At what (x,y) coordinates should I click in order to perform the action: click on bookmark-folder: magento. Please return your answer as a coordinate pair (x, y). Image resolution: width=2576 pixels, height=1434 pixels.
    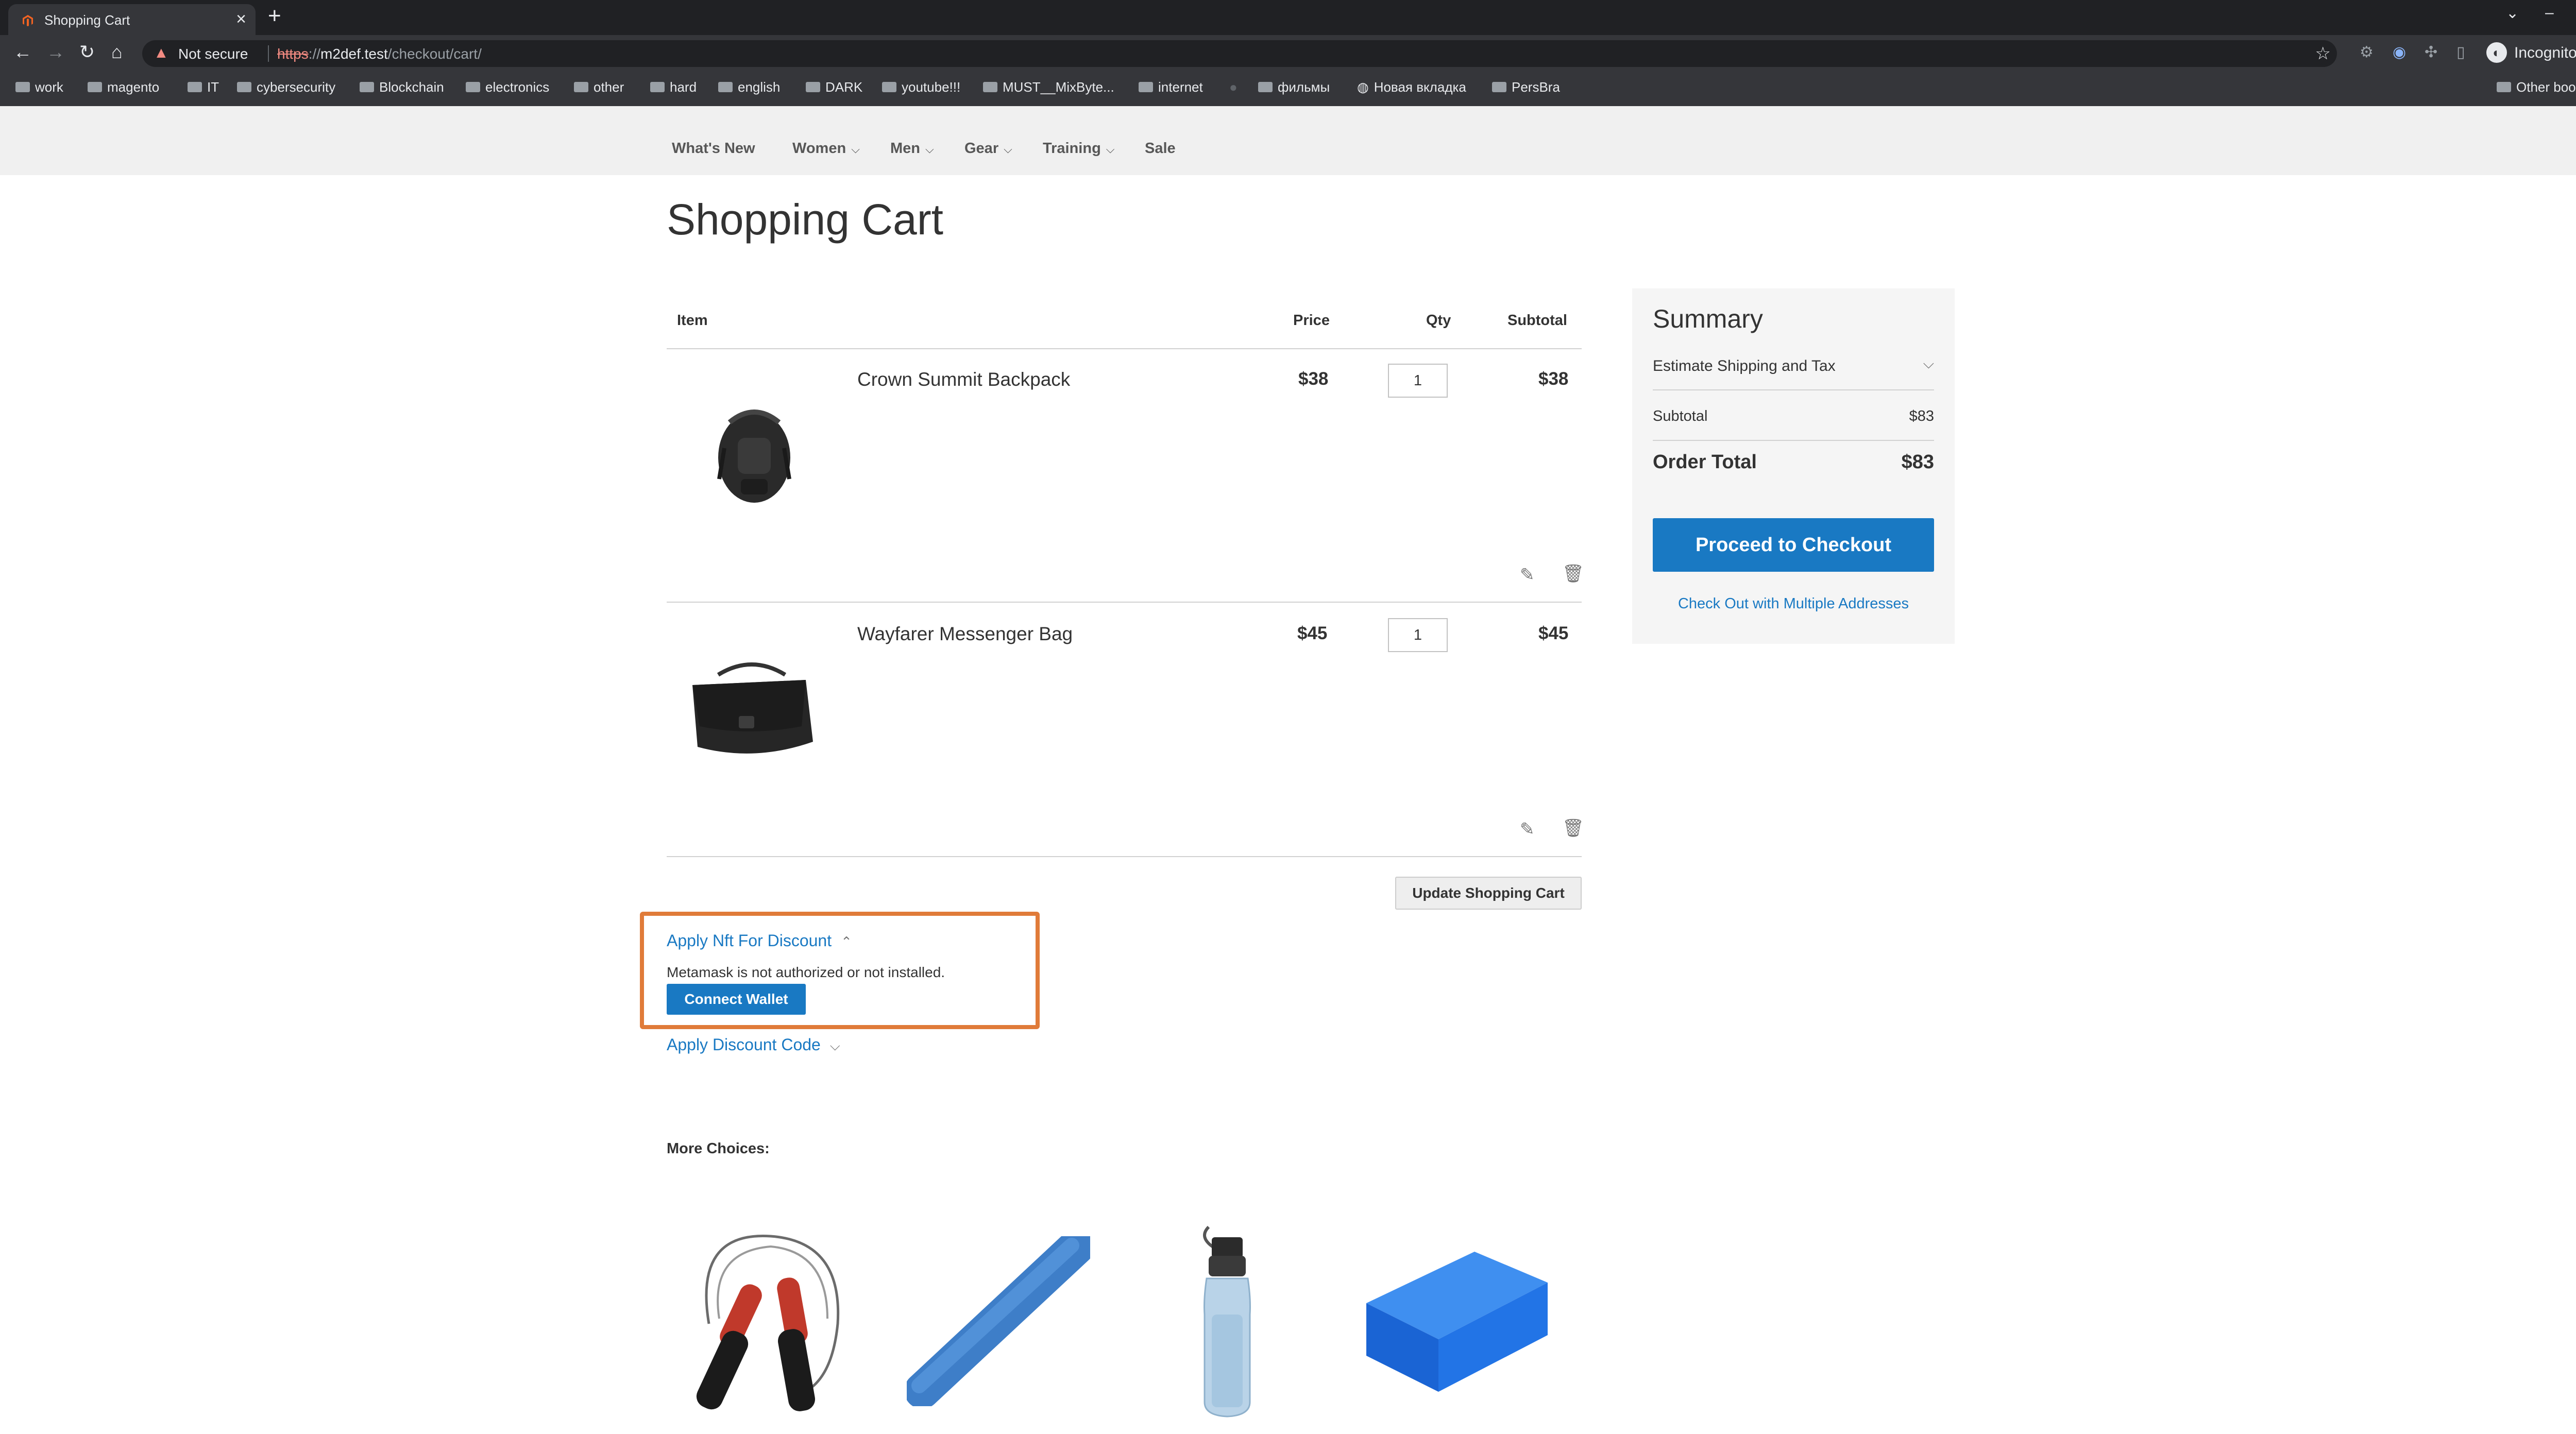
    Looking at the image, I should click on (124, 88).